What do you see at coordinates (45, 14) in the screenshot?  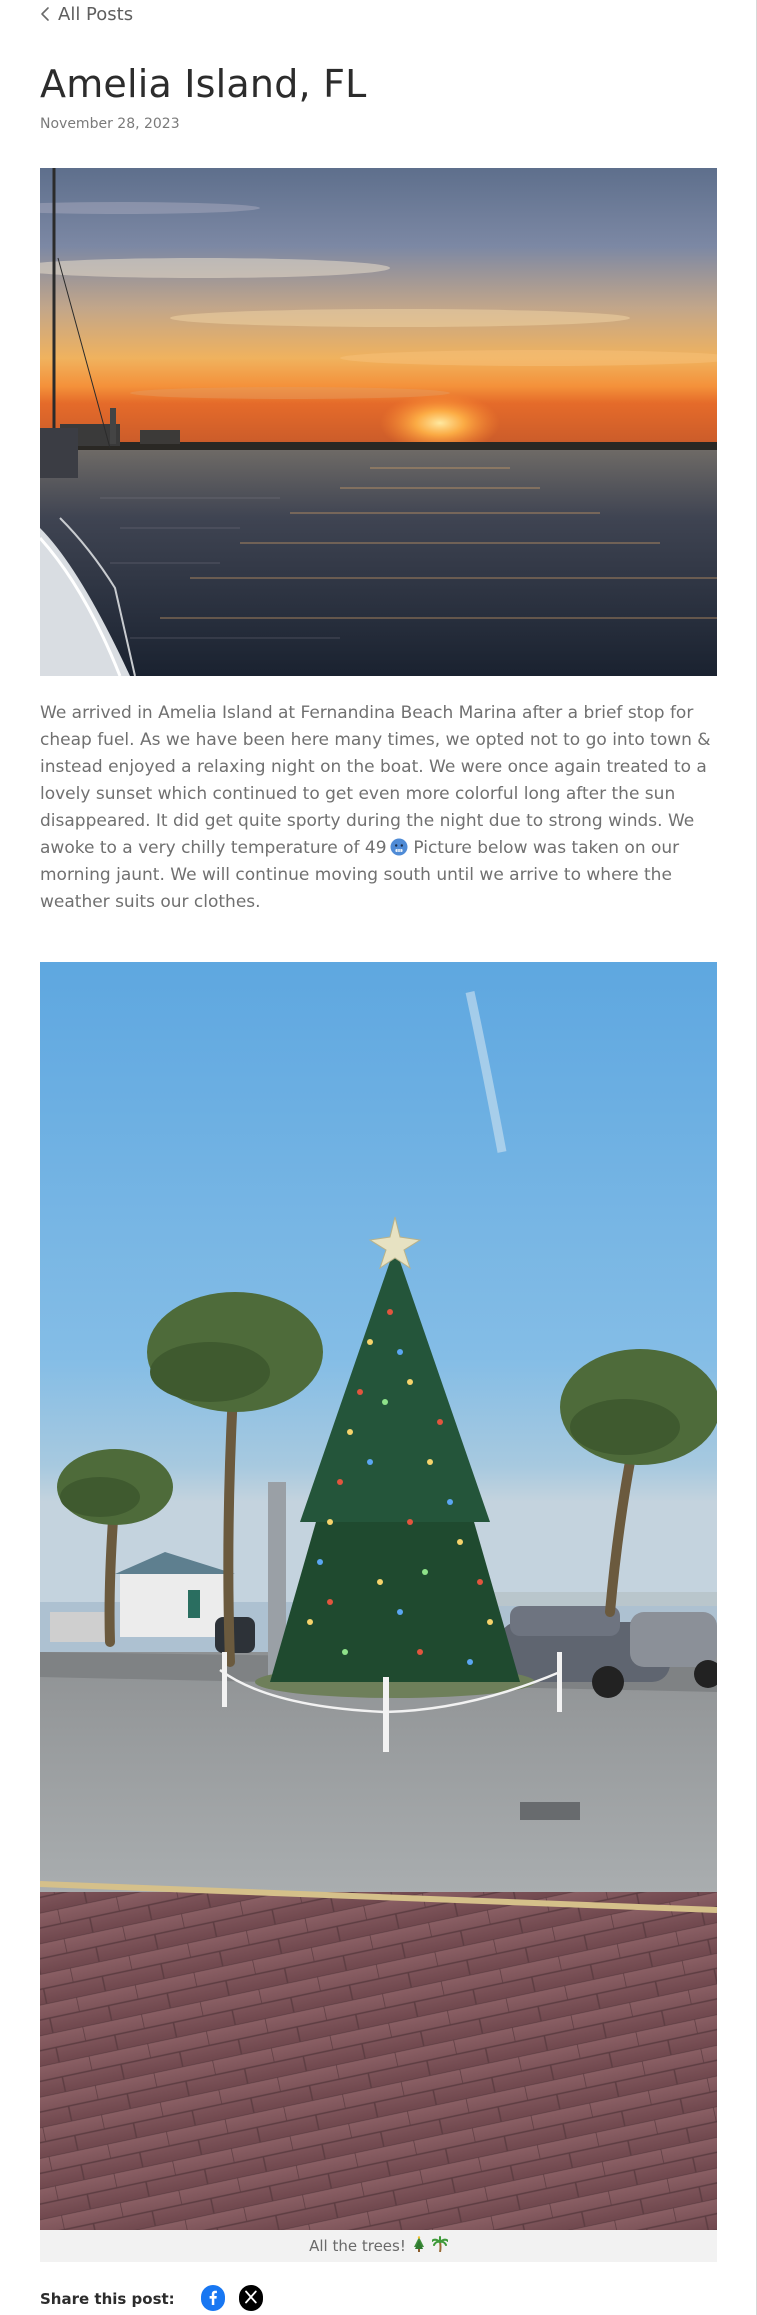 I see `chevron-left-icon` at bounding box center [45, 14].